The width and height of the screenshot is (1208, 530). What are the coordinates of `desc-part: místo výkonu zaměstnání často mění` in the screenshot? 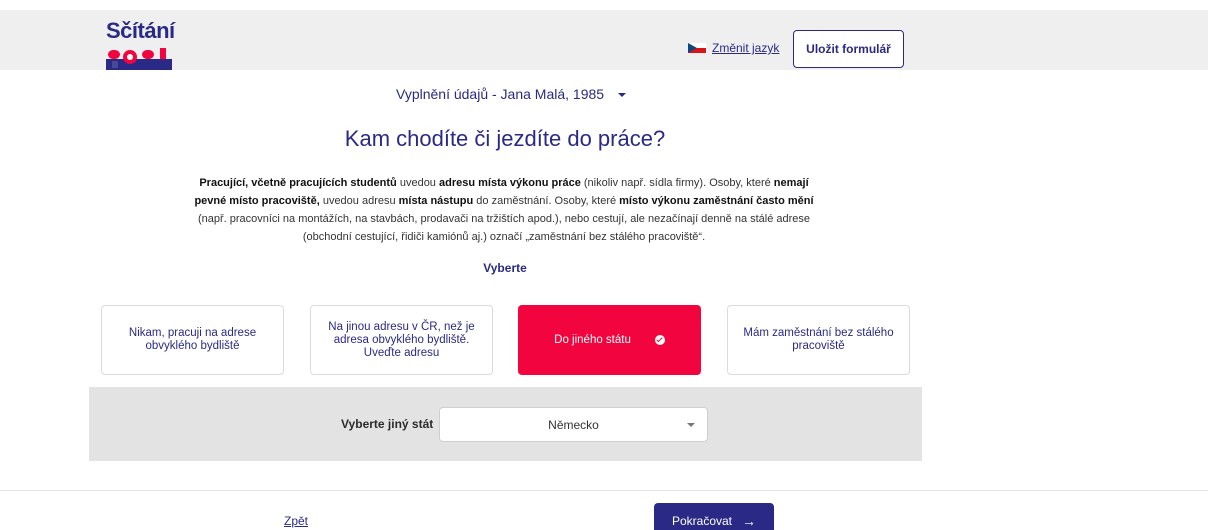 It's located at (716, 201).